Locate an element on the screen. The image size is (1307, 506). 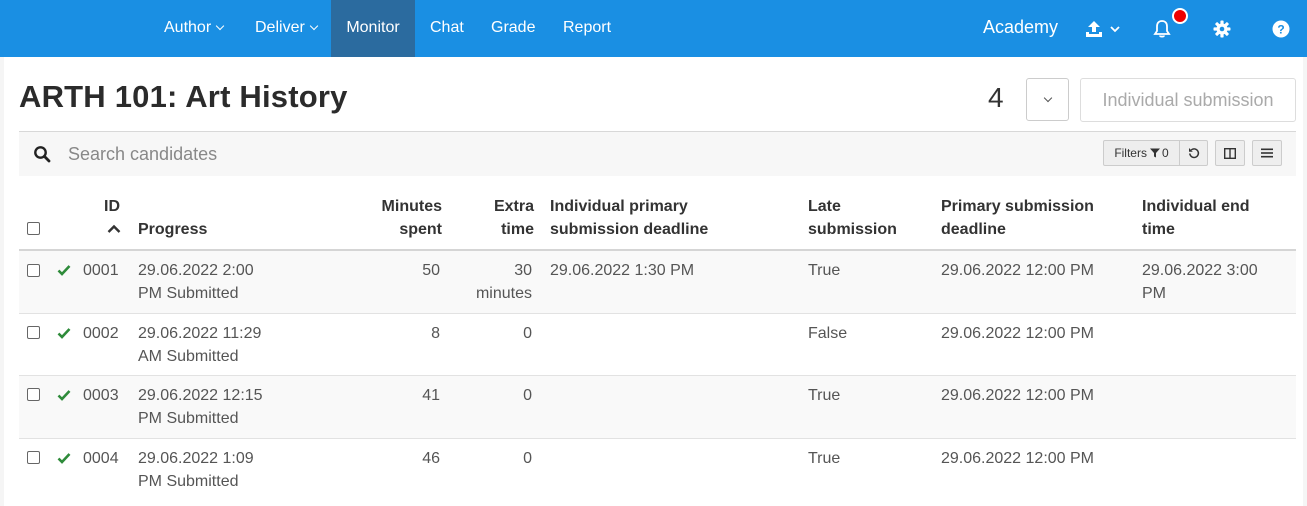
undo-icon is located at coordinates (1193, 153).